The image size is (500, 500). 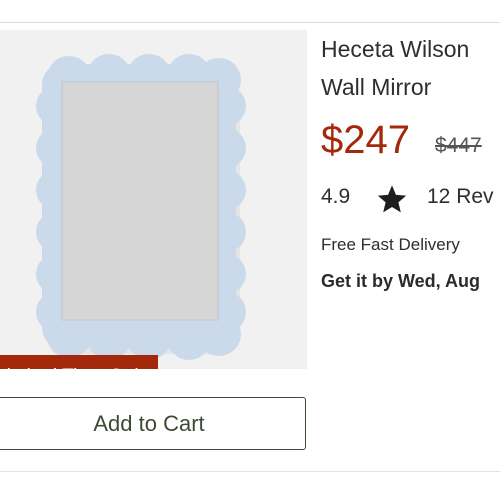 I want to click on delivery-date: Get it by Wed, Aug, so click(x=401, y=281).